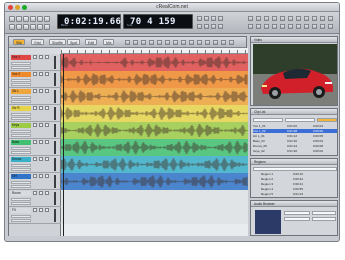  Describe the element at coordinates (35, 147) in the screenshot. I see `track-header: Bass` at that location.